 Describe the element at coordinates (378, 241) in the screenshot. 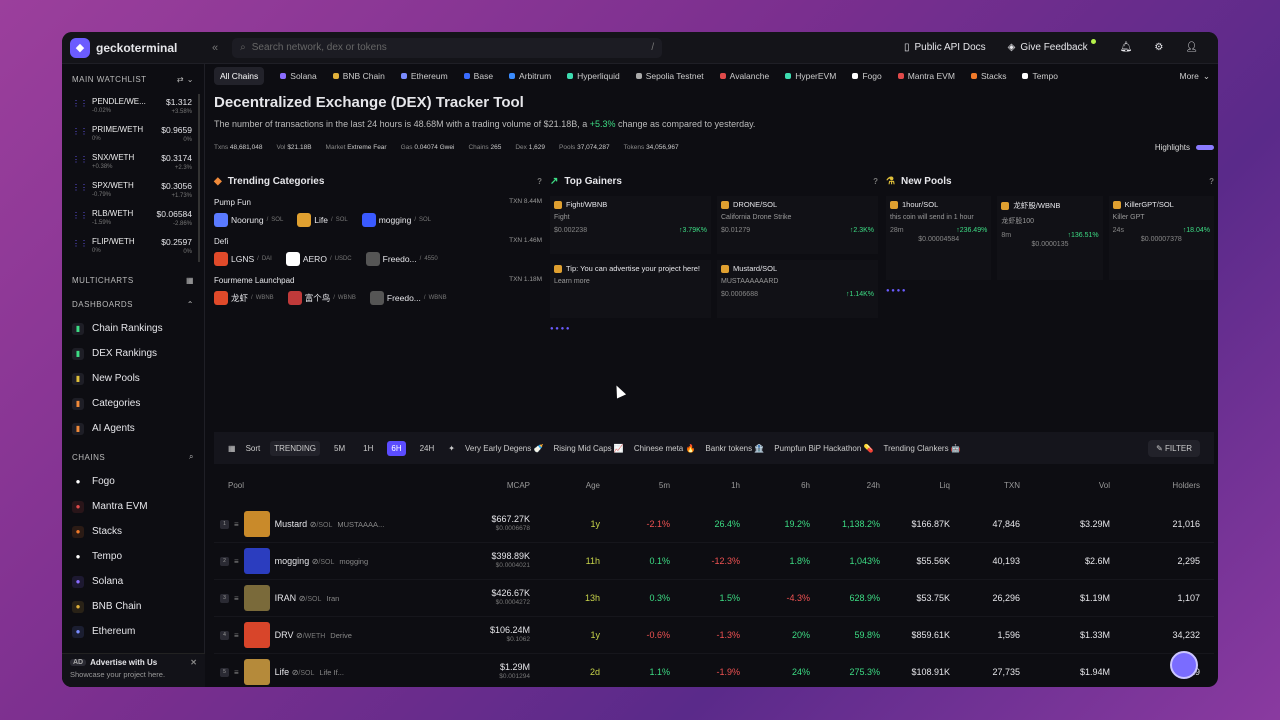

I see `category-row: Defi TXN 1.46M` at that location.